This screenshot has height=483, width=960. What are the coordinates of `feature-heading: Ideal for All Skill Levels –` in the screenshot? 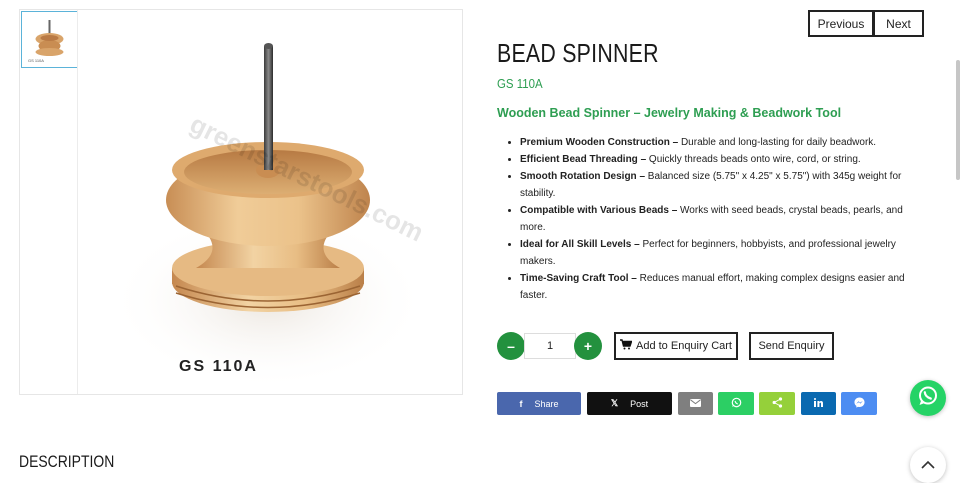 It's located at (580, 244).